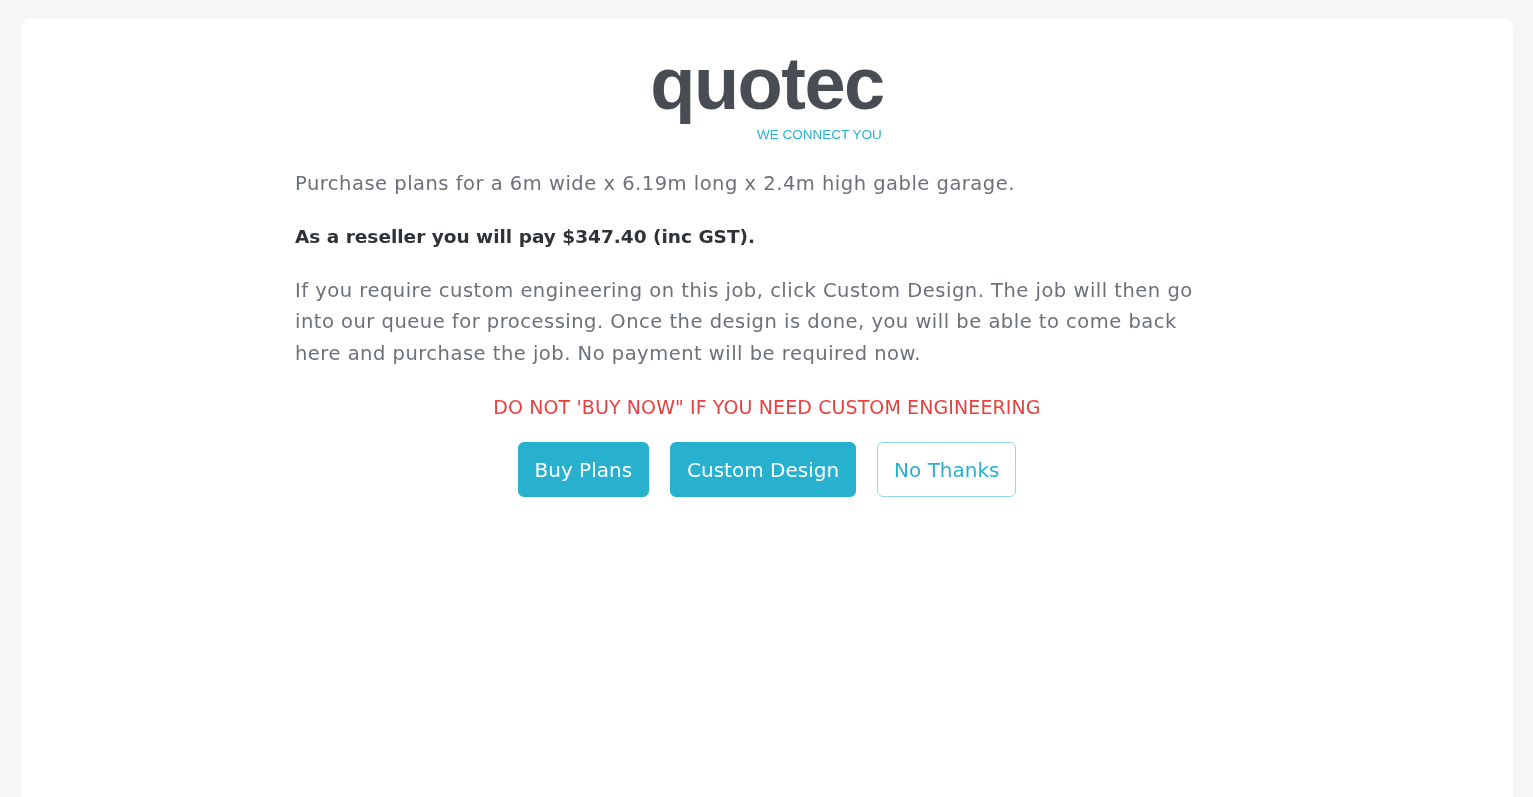 The width and height of the screenshot is (1533, 797). I want to click on paragraph: If you require custom engineering on this job, click Custom Design. The job will then go into our queue for processing. Once the design is done, you will be able to come back here and purchase the job. No payment will be required now., so click(744, 322).